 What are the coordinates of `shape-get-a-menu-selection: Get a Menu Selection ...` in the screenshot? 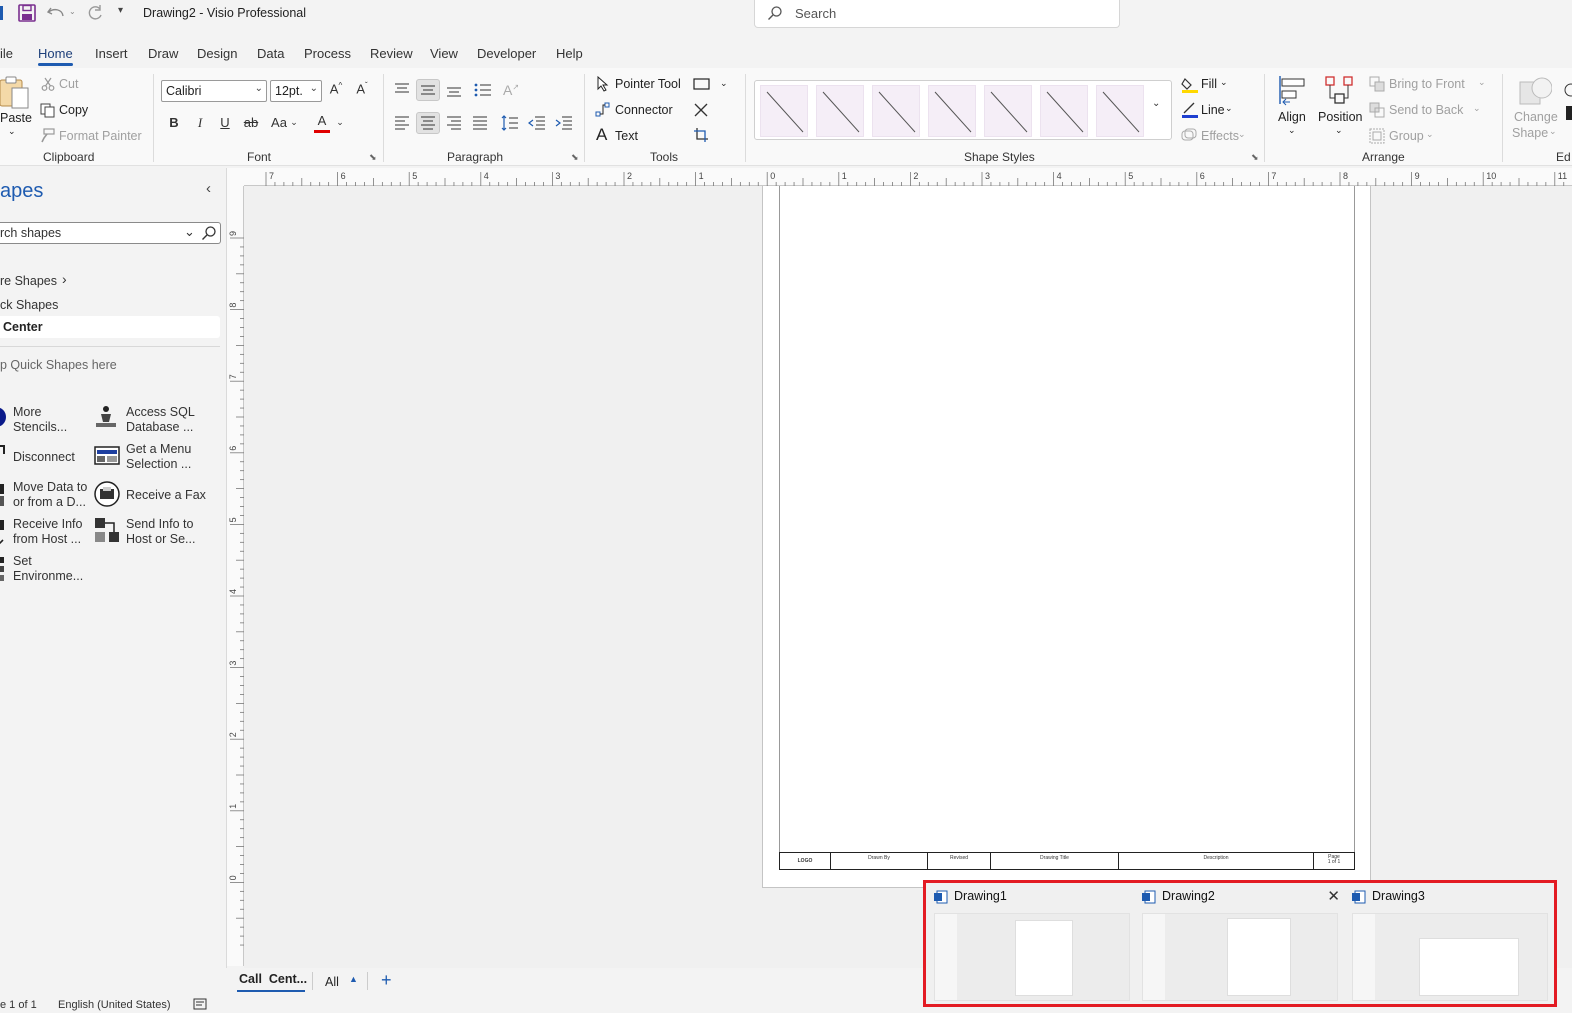 It's located at (158, 457).